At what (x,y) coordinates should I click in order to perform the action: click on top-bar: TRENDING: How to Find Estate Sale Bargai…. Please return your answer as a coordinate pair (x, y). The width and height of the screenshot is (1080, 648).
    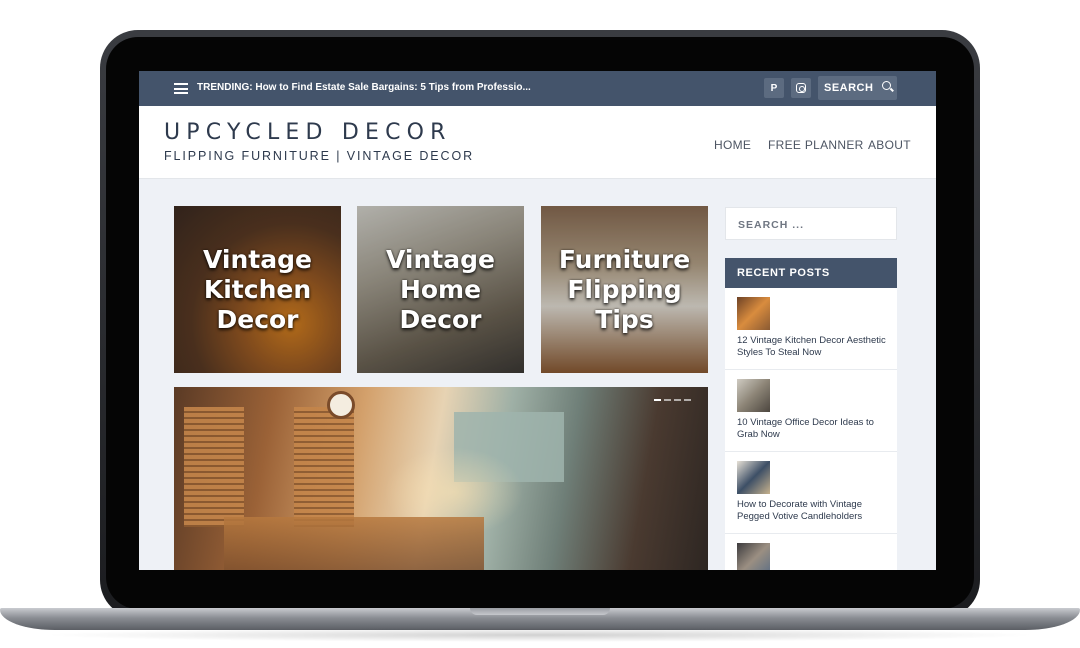
    Looking at the image, I should click on (537, 88).